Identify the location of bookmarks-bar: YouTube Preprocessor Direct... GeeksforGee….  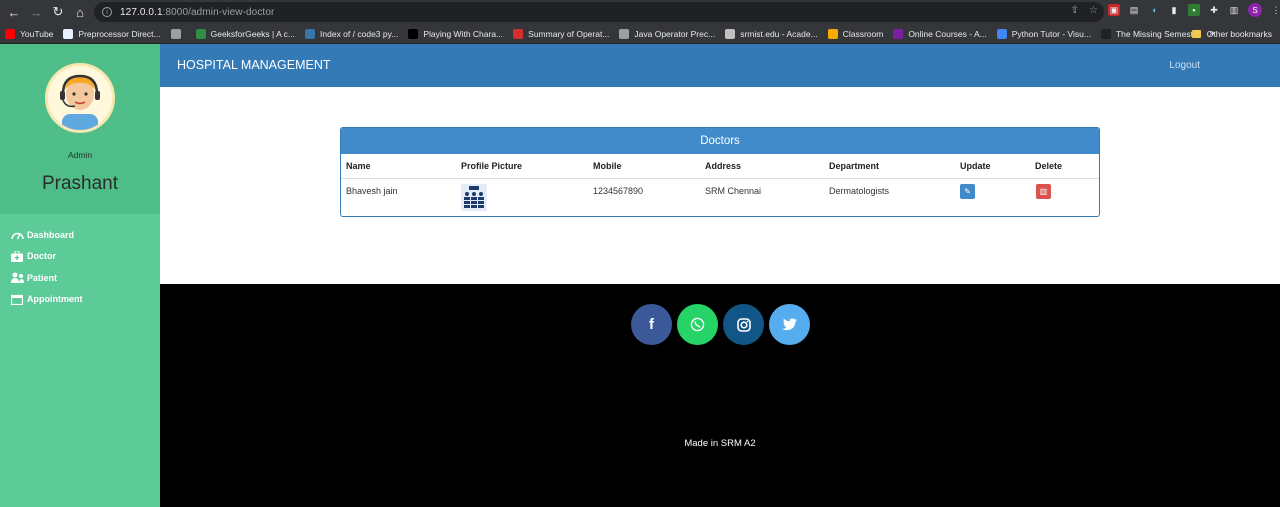
(640, 34).